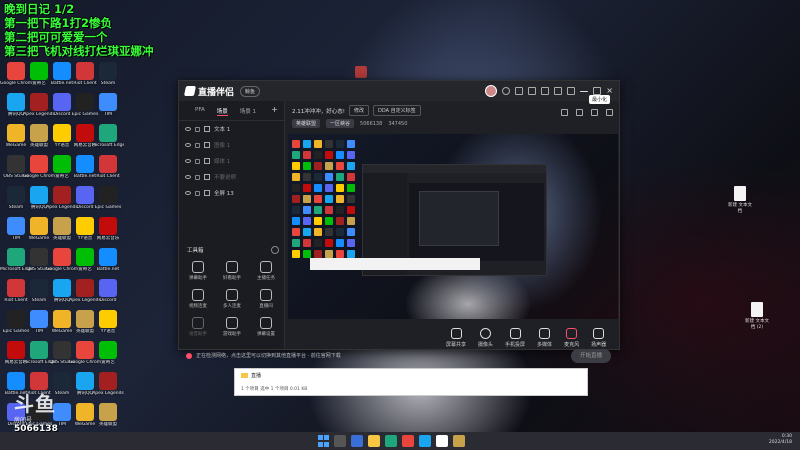  What do you see at coordinates (244, 375) in the screenshot?
I see `folder-icon` at bounding box center [244, 375].